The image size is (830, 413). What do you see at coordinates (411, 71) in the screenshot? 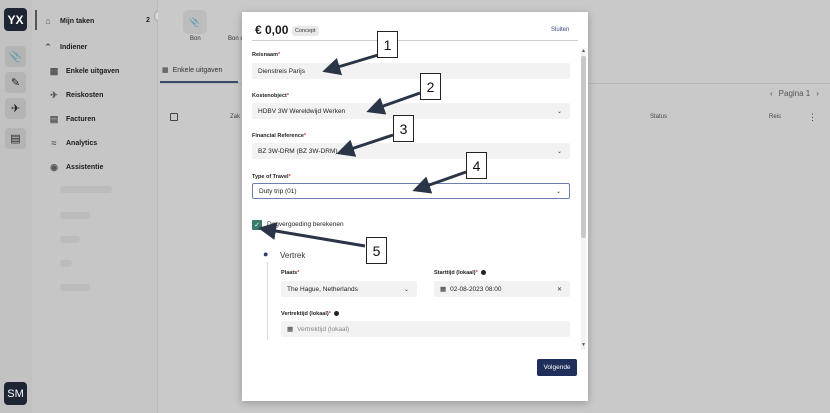
I see `reisnaam-input: Dienstreis Parijs` at bounding box center [411, 71].